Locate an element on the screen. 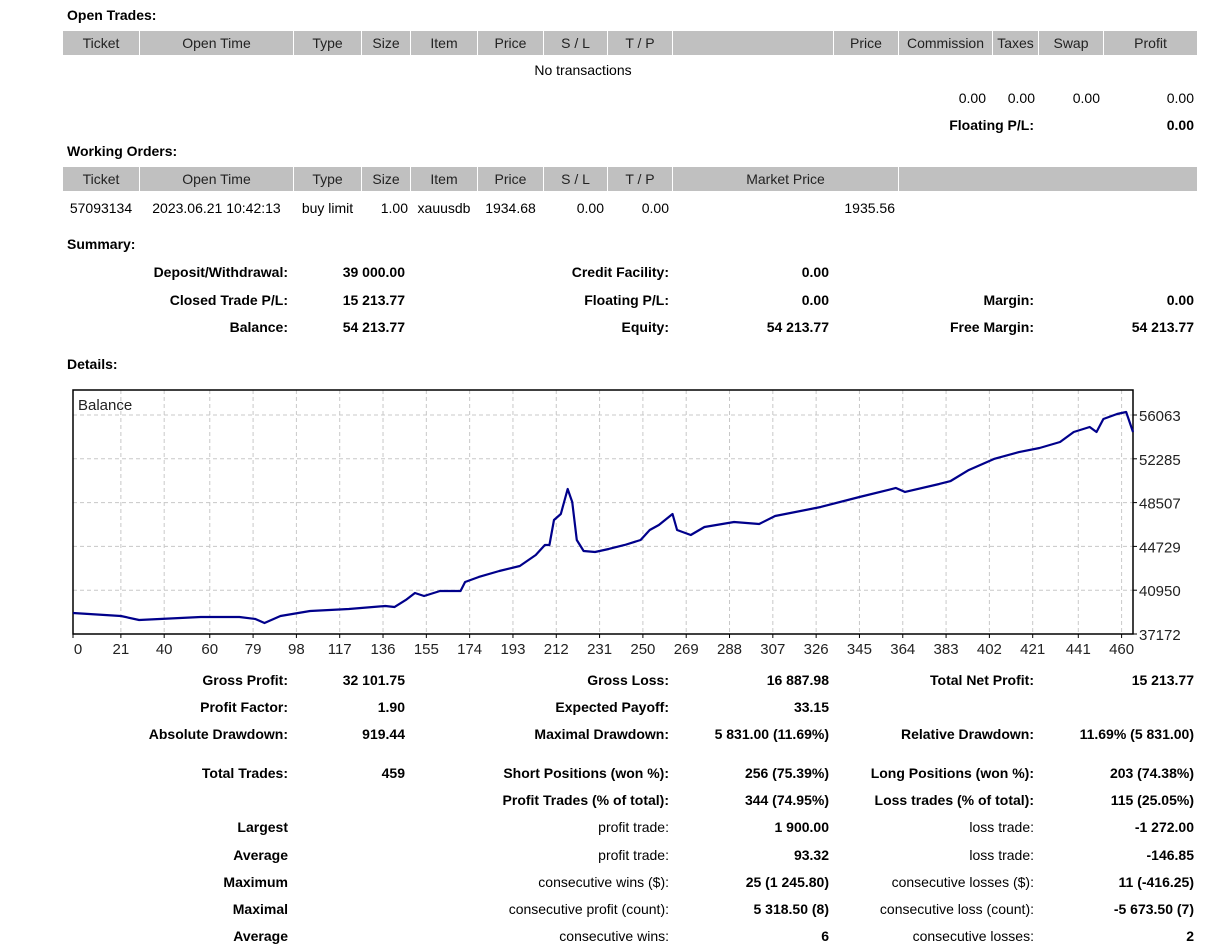 Image resolution: width=1216 pixels, height=948 pixels. x-tick-label: 250 is located at coordinates (642, 649).